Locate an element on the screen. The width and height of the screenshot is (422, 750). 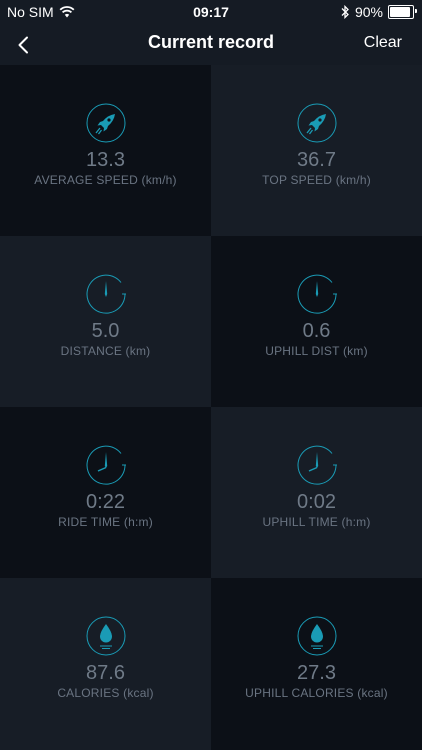
stat-value: 0:22 is located at coordinates (105, 502).